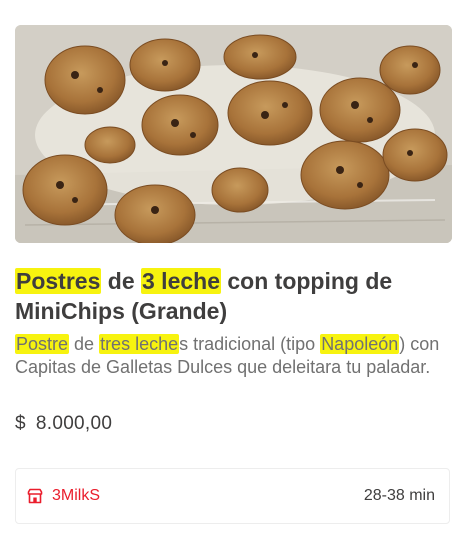 The width and height of the screenshot is (471, 535). What do you see at coordinates (35, 496) in the screenshot?
I see `store-icon` at bounding box center [35, 496].